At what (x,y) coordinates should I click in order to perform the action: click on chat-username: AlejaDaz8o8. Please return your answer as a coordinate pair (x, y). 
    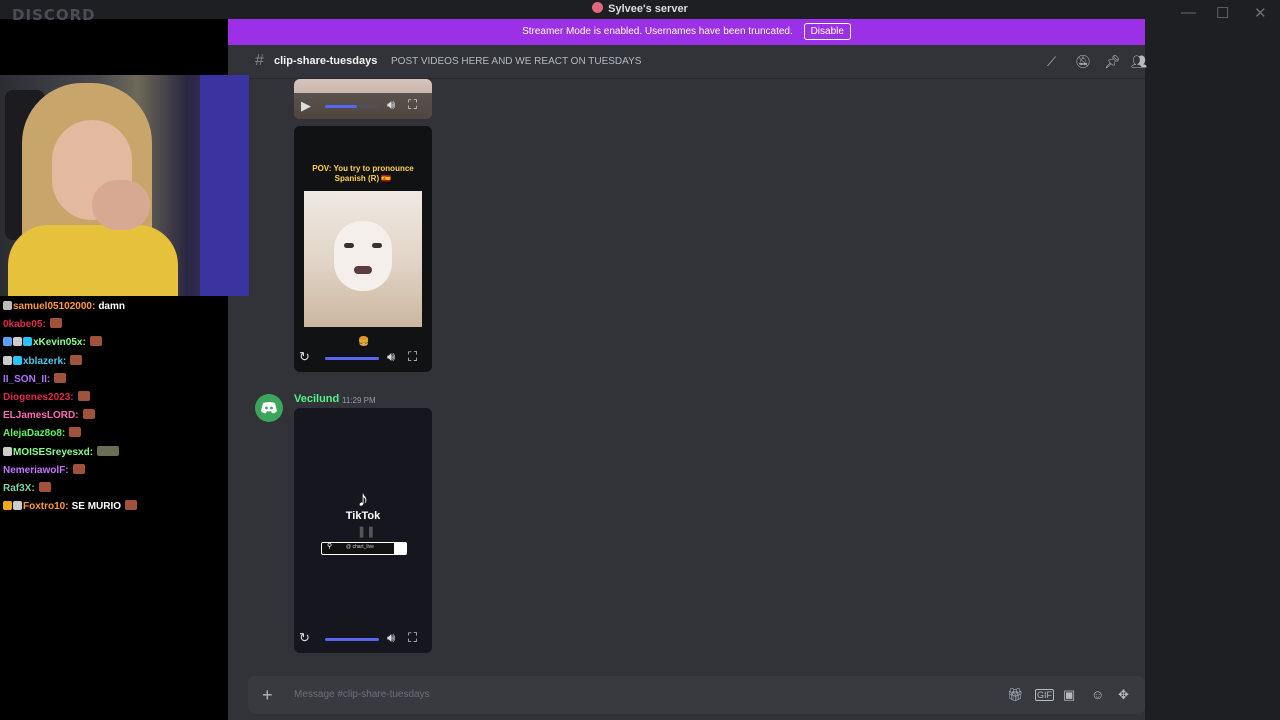
    Looking at the image, I should click on (32, 434).